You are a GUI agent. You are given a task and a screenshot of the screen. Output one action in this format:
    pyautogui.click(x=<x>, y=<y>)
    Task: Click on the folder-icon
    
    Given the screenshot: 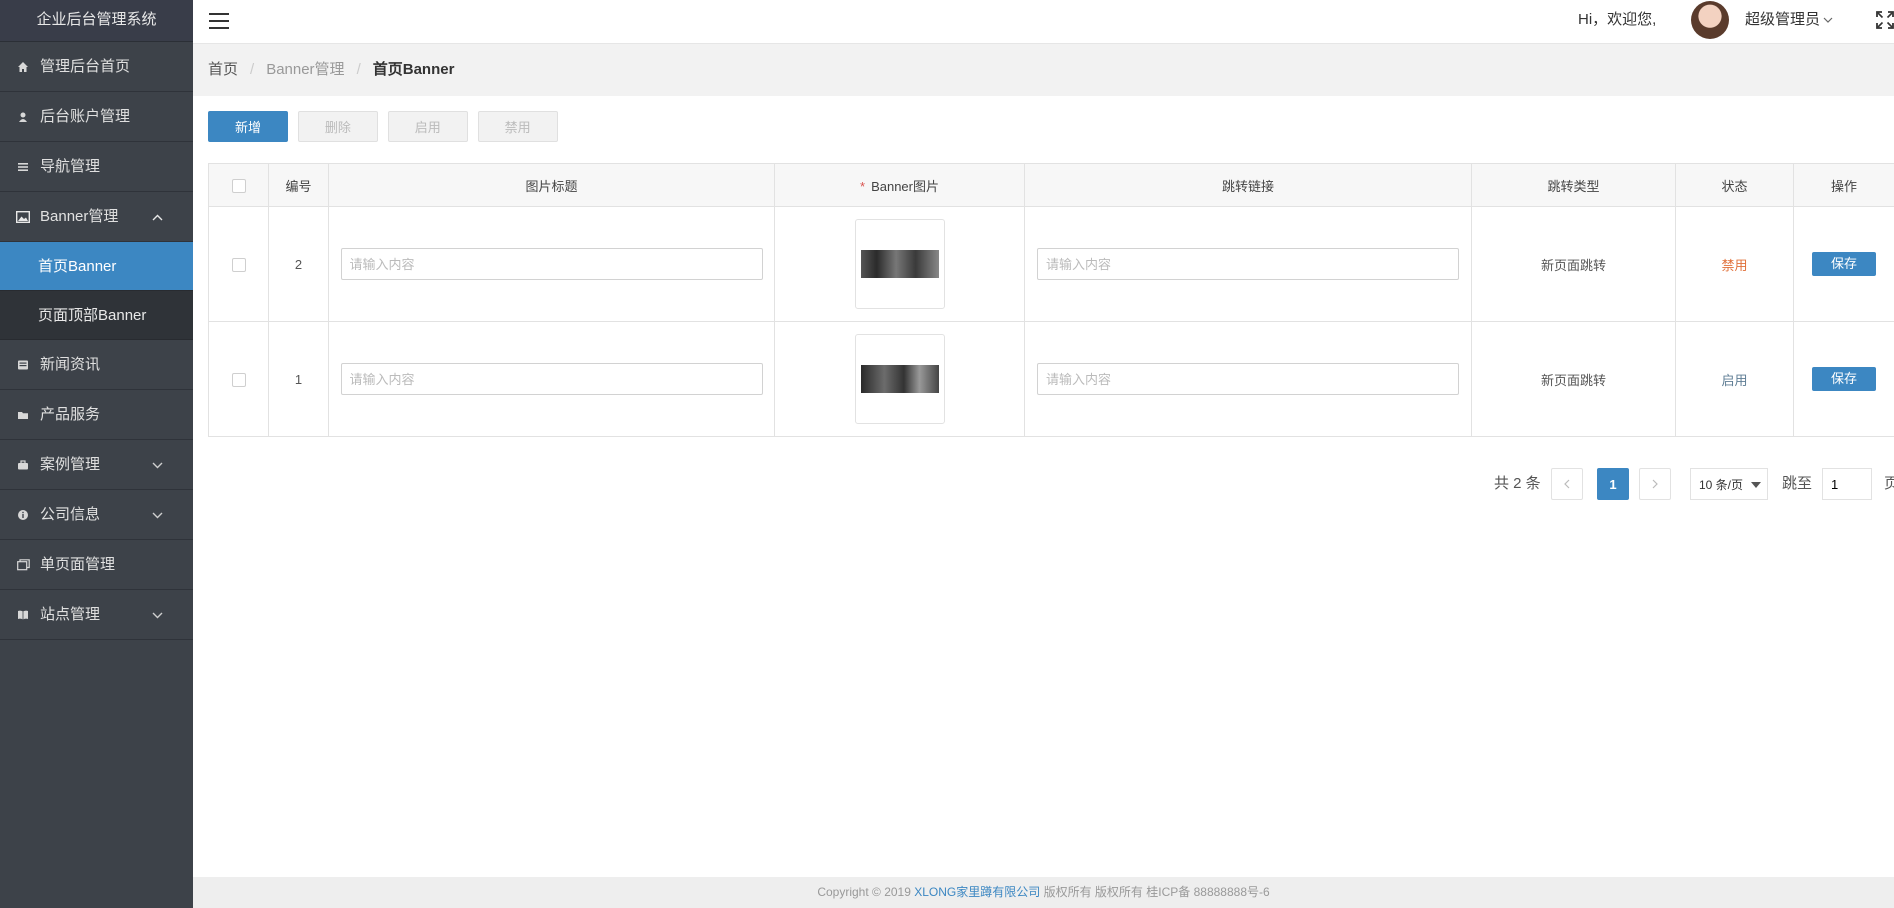 What is the action you would take?
    pyautogui.click(x=23, y=415)
    